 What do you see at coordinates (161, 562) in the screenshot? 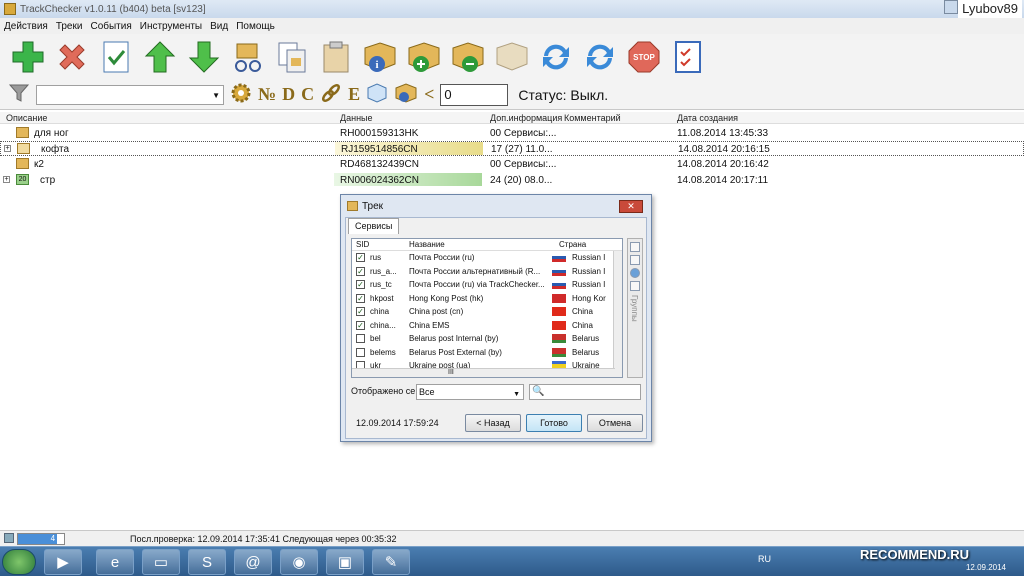
I see `file-explorer-icon: ▭` at bounding box center [161, 562].